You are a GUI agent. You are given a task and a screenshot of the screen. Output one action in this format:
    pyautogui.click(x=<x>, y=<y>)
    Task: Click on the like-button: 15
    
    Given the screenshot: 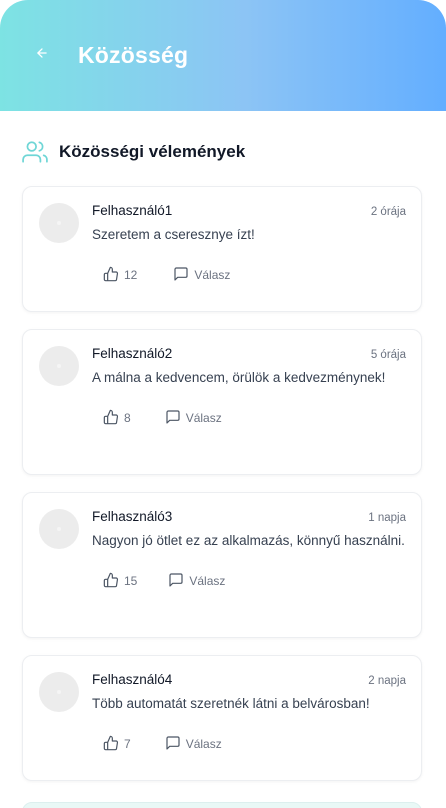 What is the action you would take?
    pyautogui.click(x=120, y=581)
    